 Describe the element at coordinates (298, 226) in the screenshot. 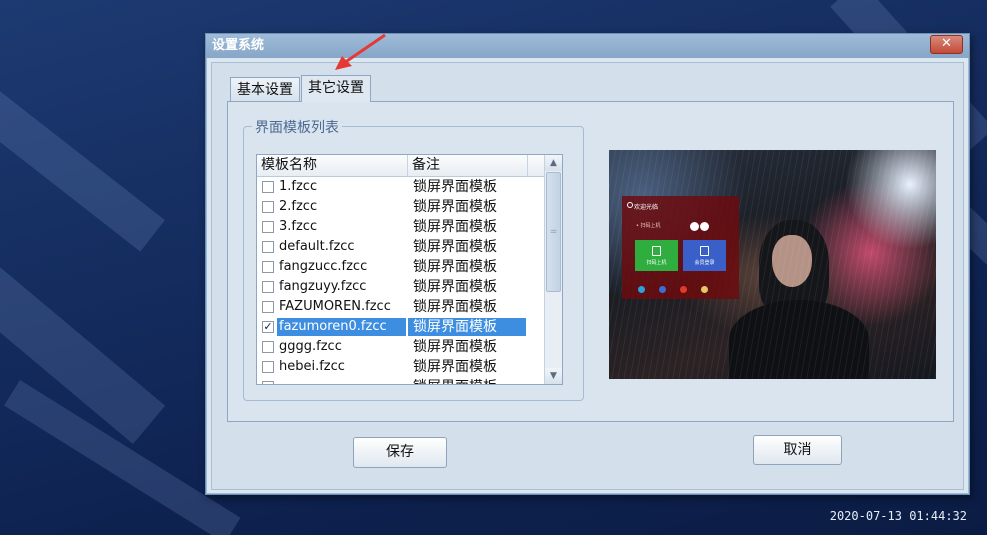

I see `row-template-name: 3.fzcc` at that location.